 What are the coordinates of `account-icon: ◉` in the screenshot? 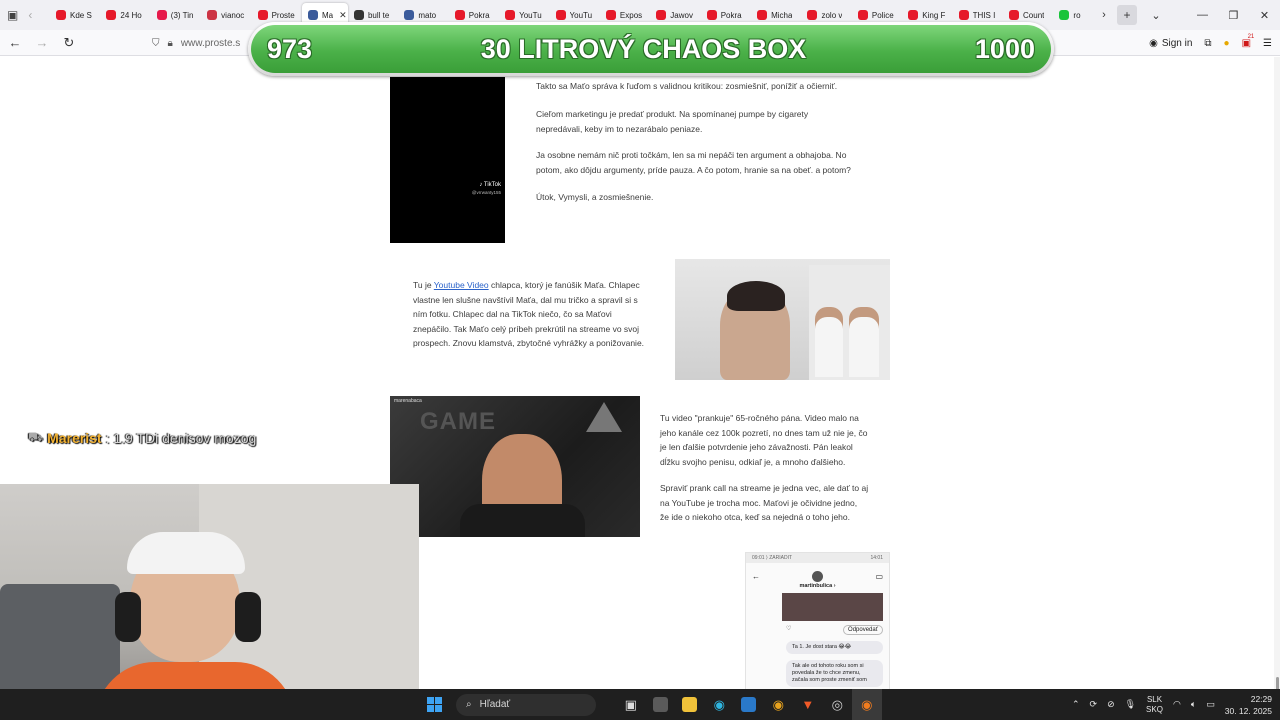 It's located at (1153, 43).